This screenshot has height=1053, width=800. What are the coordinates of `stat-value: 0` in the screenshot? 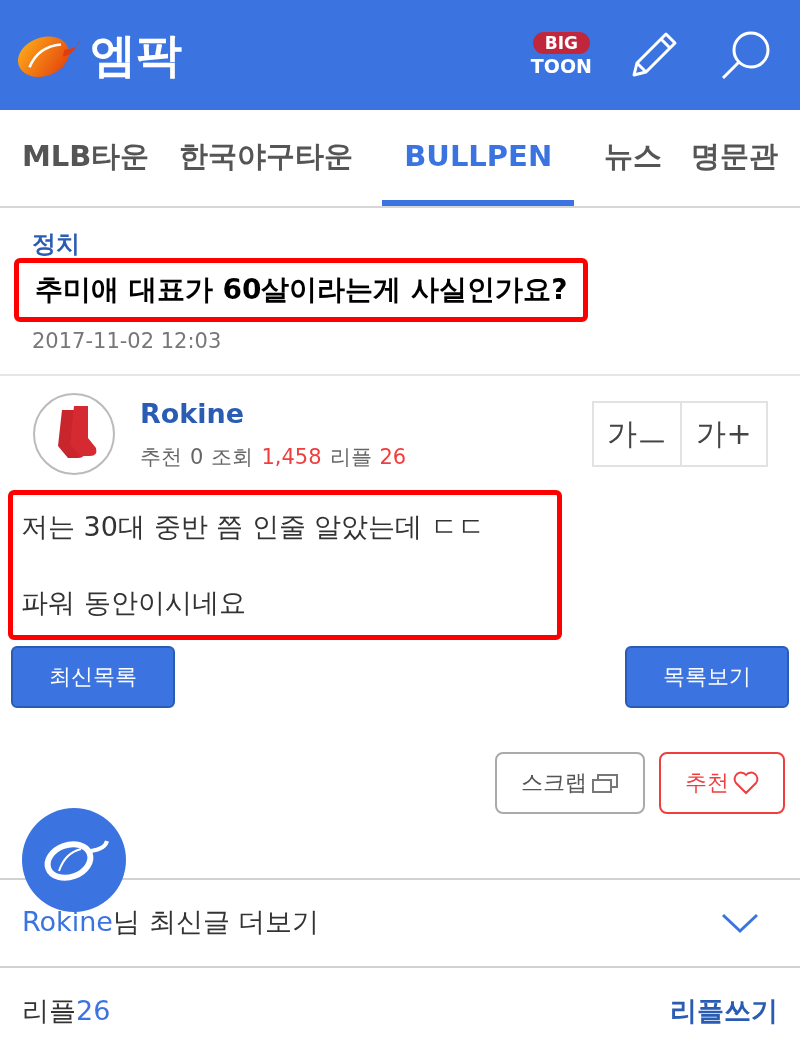 It's located at (197, 457).